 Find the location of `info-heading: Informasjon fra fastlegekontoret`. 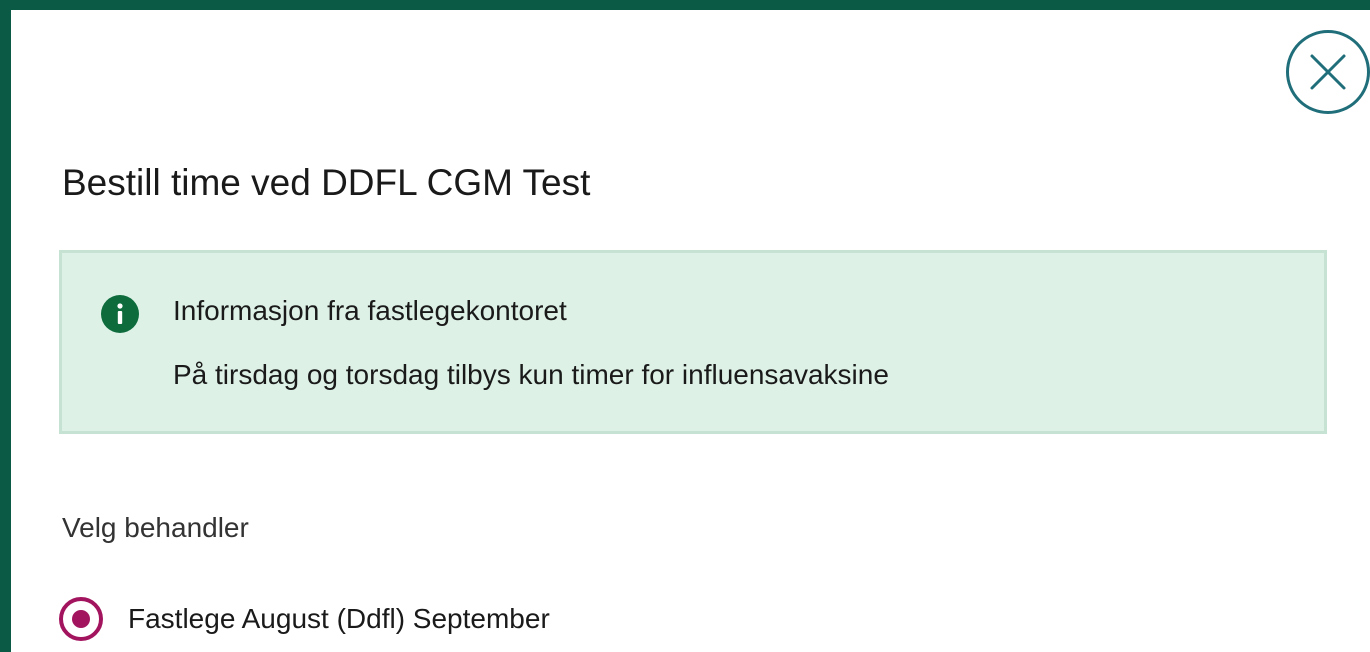

info-heading: Informasjon fra fastlegekontoret is located at coordinates (370, 310).